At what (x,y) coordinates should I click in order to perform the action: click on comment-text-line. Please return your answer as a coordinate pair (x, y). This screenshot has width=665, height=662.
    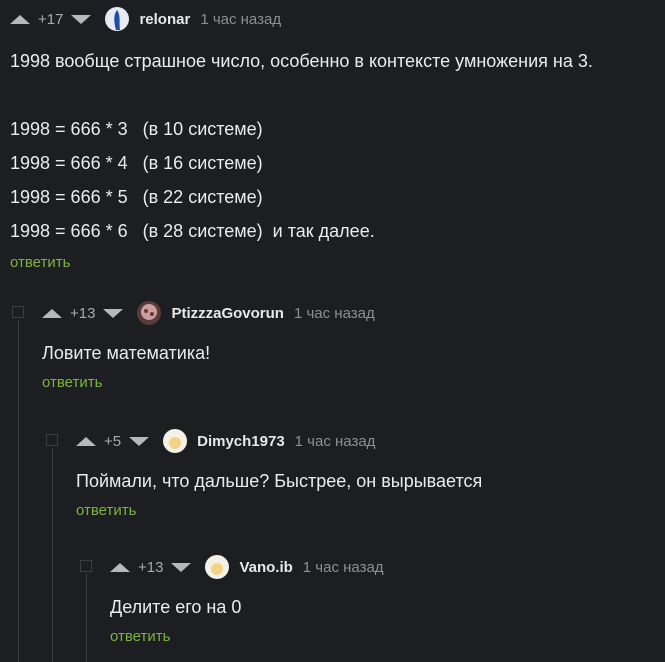
    Looking at the image, I should click on (335, 95).